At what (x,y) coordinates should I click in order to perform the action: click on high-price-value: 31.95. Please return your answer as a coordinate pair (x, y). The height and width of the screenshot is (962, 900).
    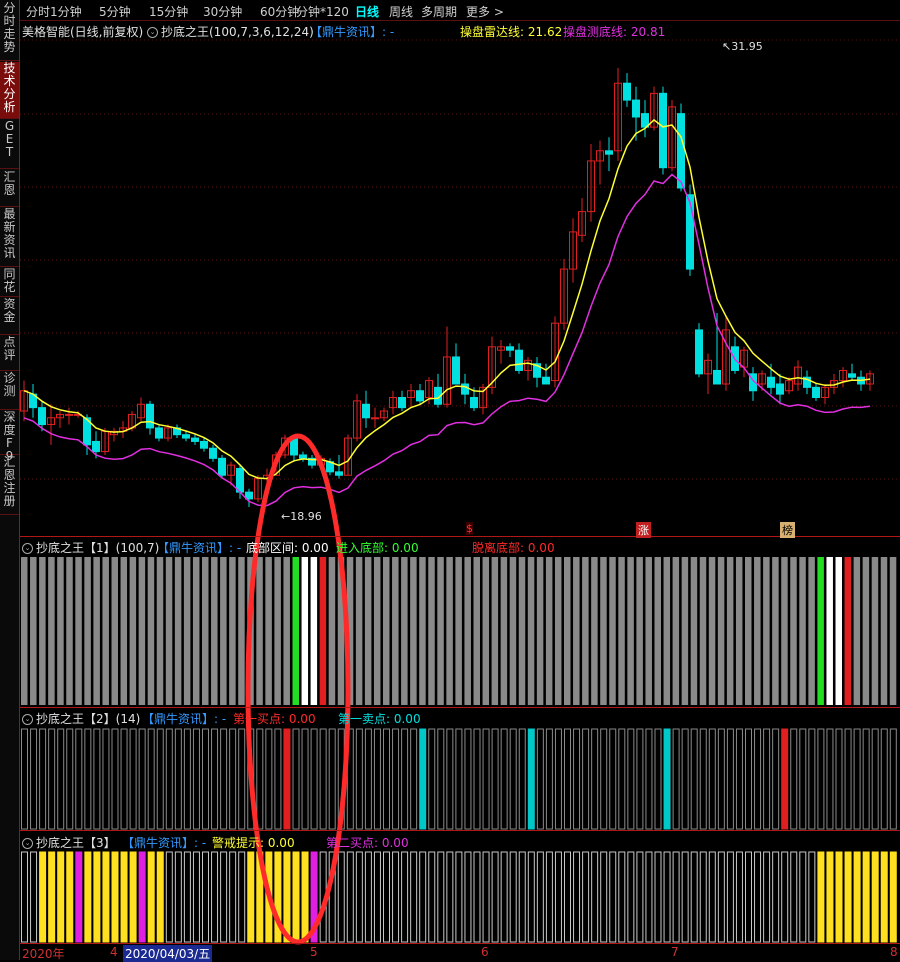
    Looking at the image, I should click on (747, 46).